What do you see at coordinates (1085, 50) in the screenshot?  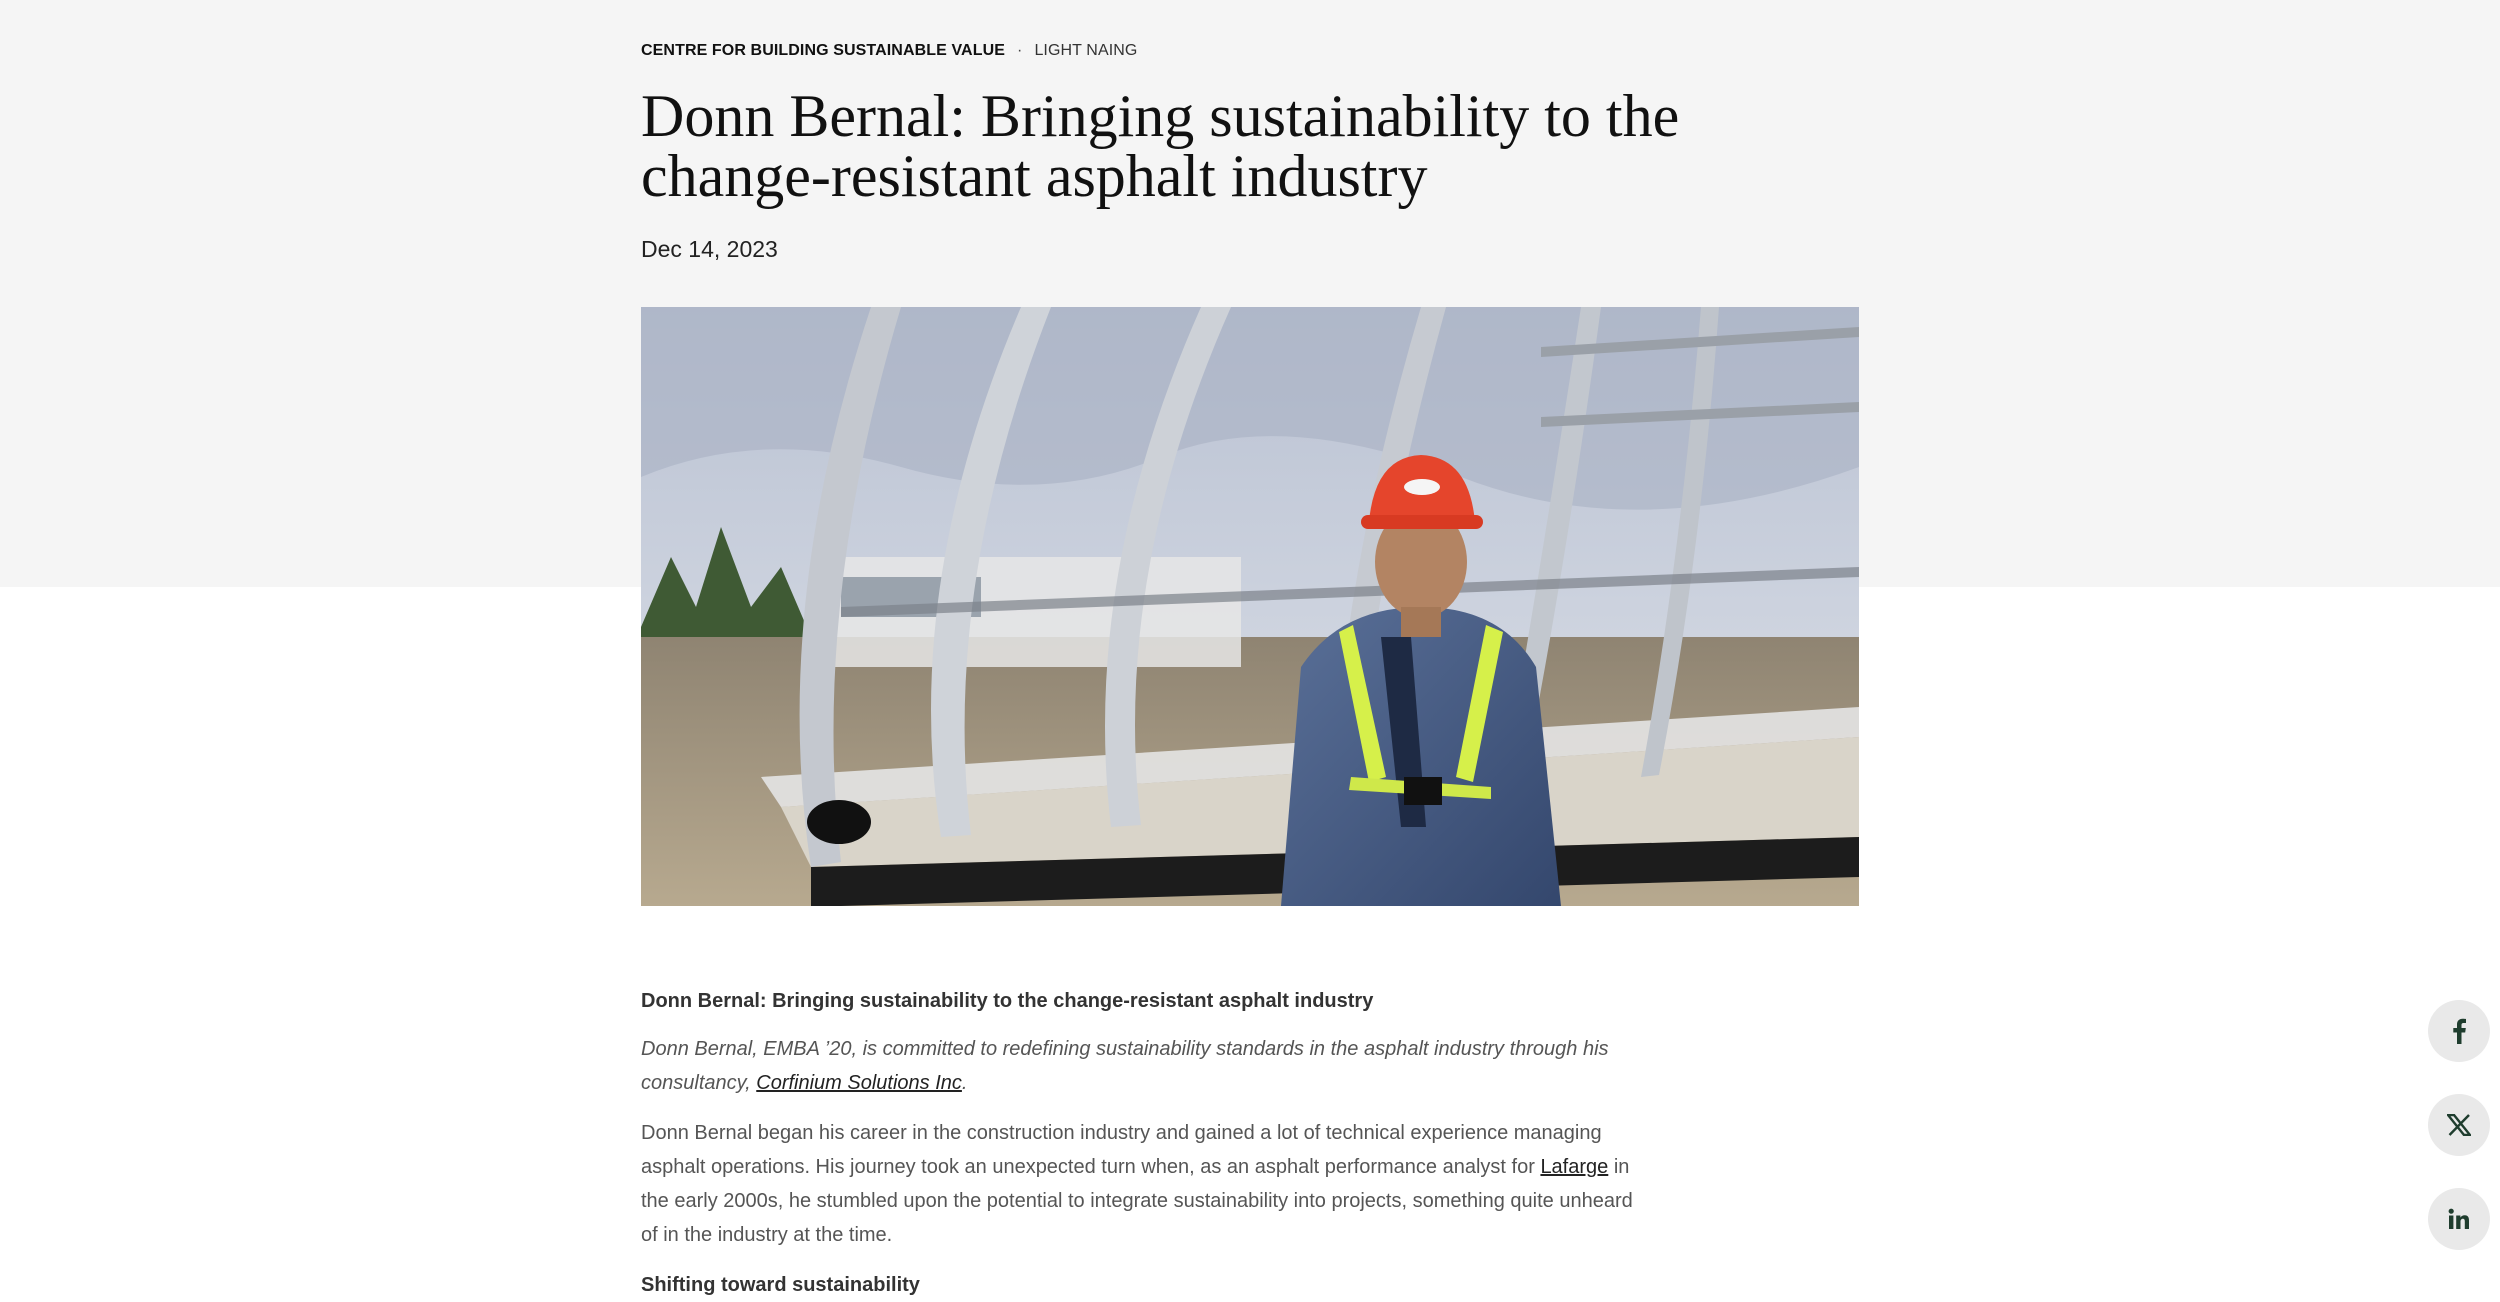 I see `author-link: Light Naing` at bounding box center [1085, 50].